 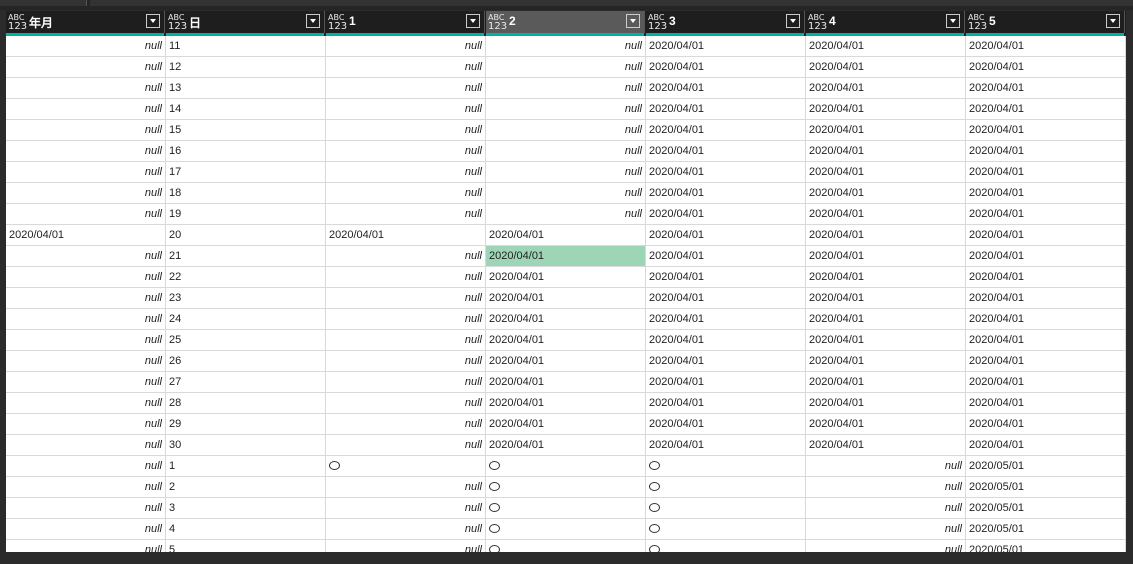 I want to click on table-cell: 23, so click(x=246, y=298).